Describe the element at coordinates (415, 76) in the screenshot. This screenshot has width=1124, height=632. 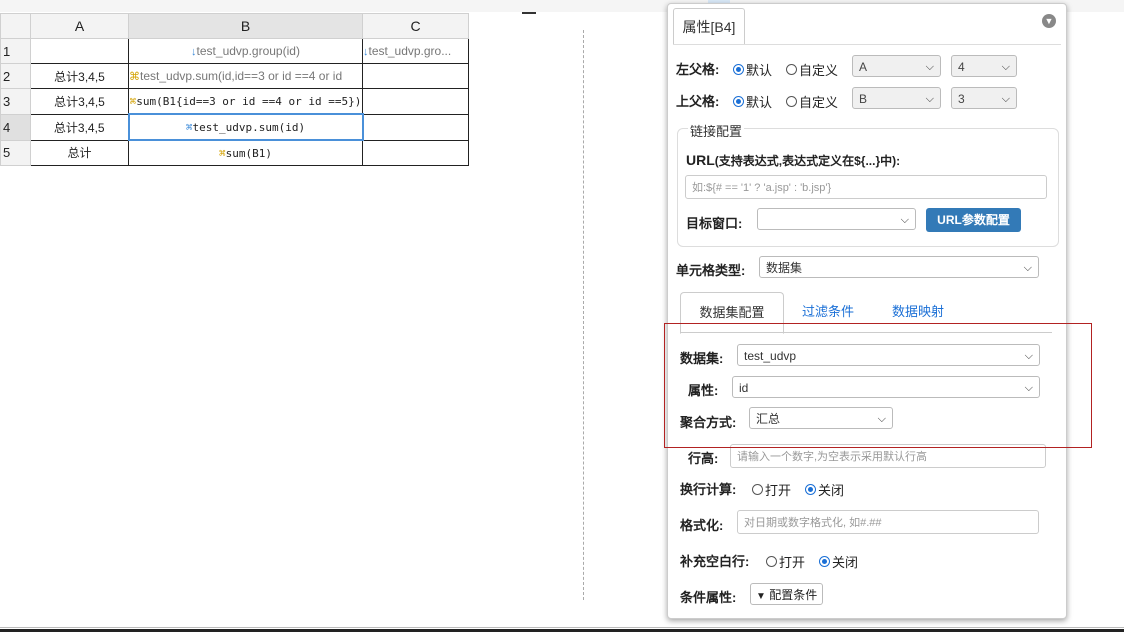
I see `cell-c2` at that location.